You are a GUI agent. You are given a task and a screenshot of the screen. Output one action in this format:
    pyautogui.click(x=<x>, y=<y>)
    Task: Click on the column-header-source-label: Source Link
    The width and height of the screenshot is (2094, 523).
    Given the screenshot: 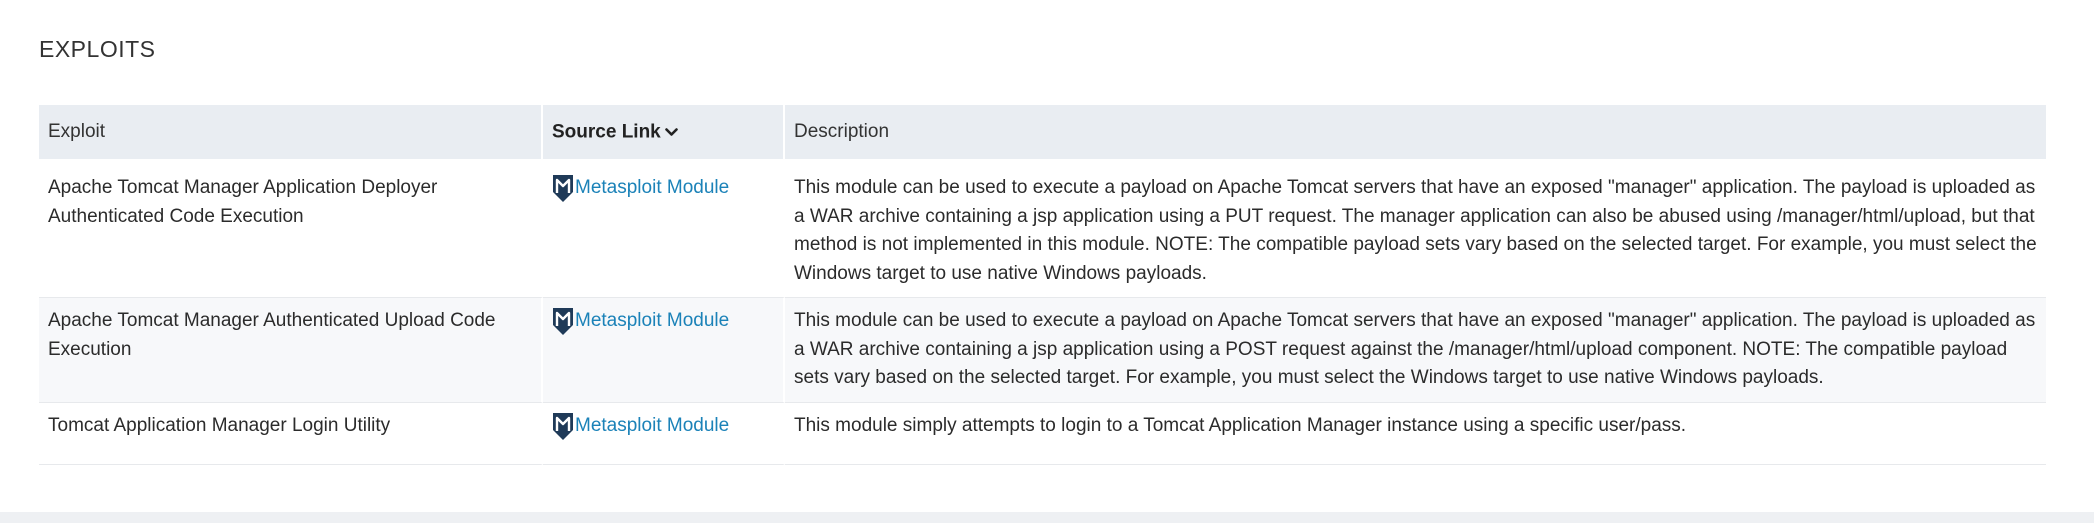 What is the action you would take?
    pyautogui.click(x=606, y=131)
    